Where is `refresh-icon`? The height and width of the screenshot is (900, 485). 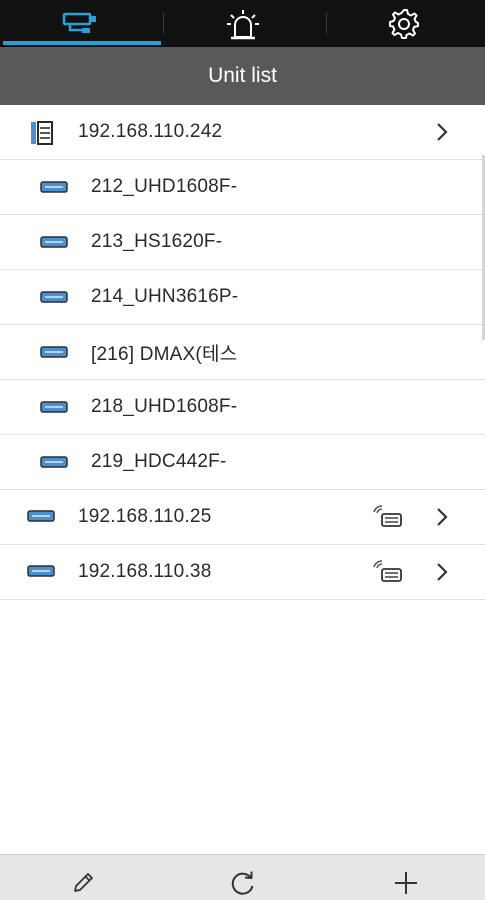 refresh-icon is located at coordinates (242, 883).